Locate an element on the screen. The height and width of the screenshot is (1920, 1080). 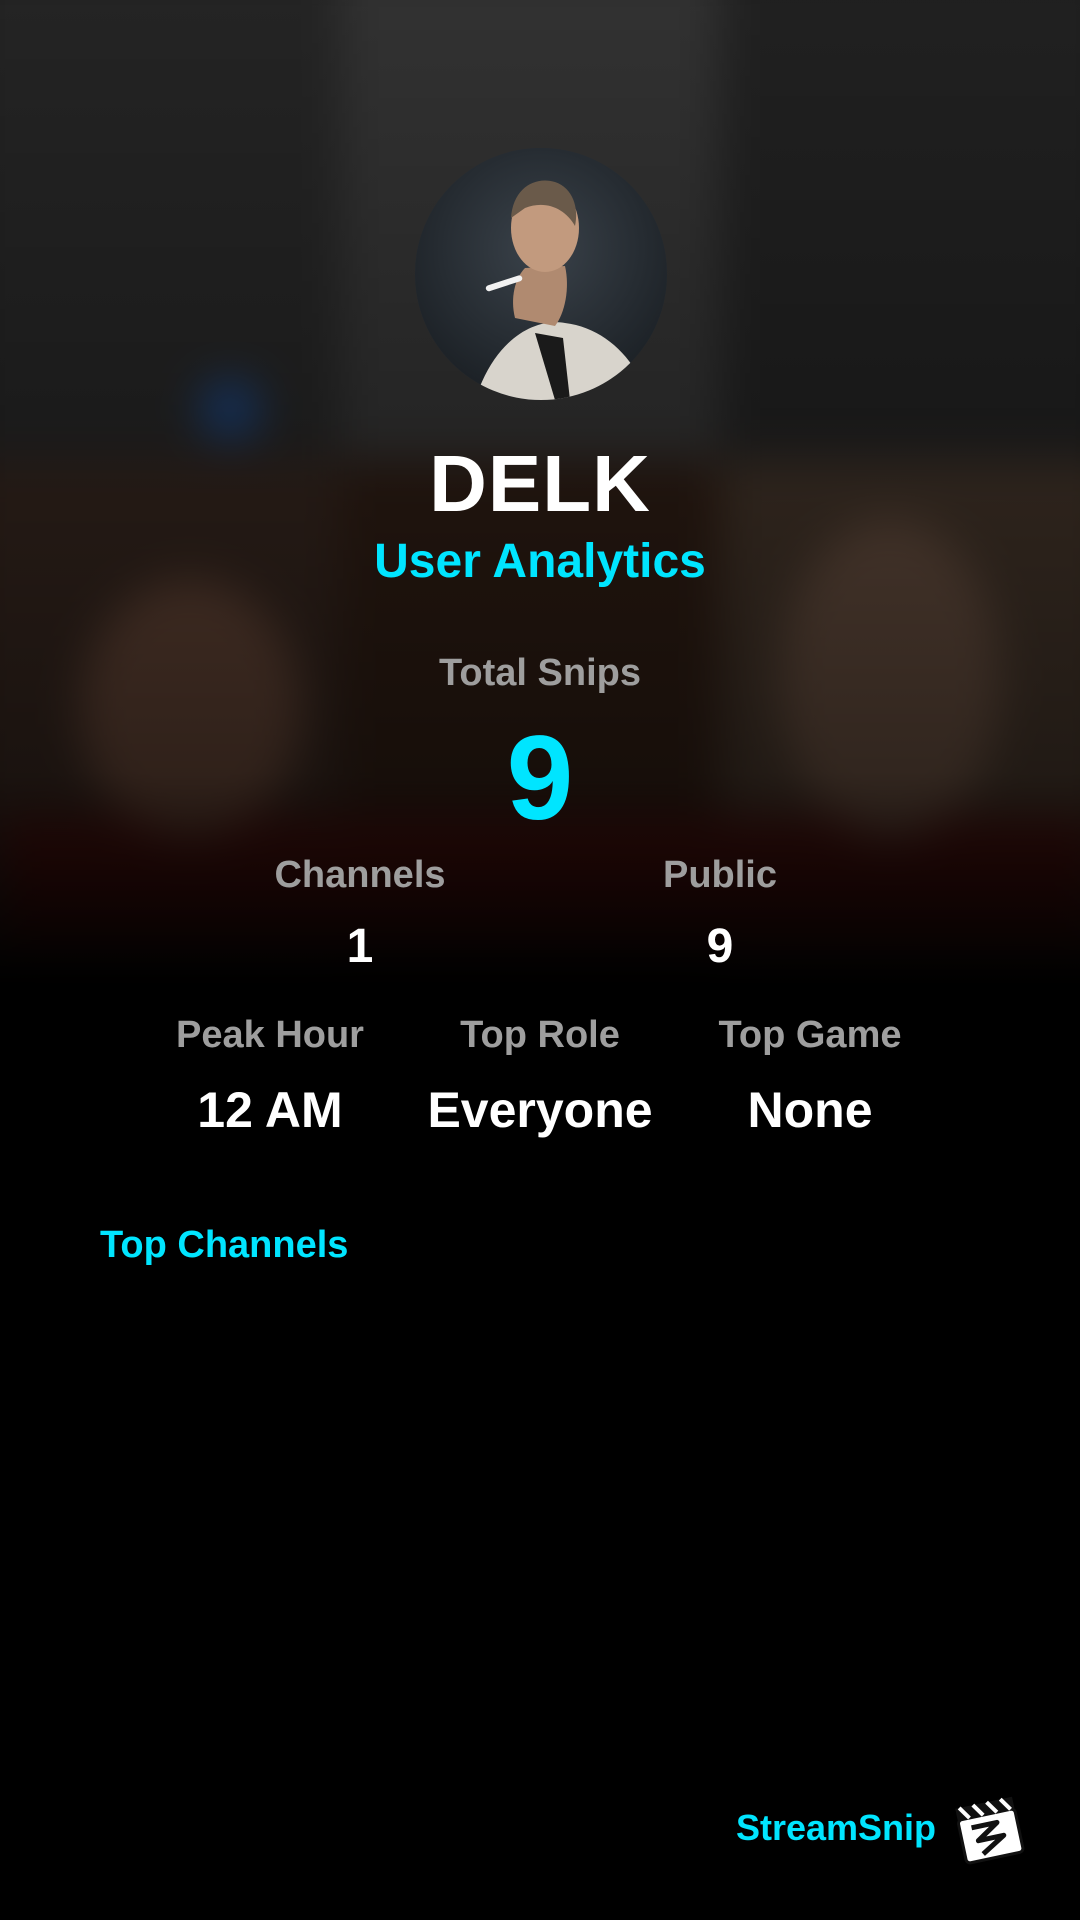
top-channels-heading: Top Channels is located at coordinates (224, 1245).